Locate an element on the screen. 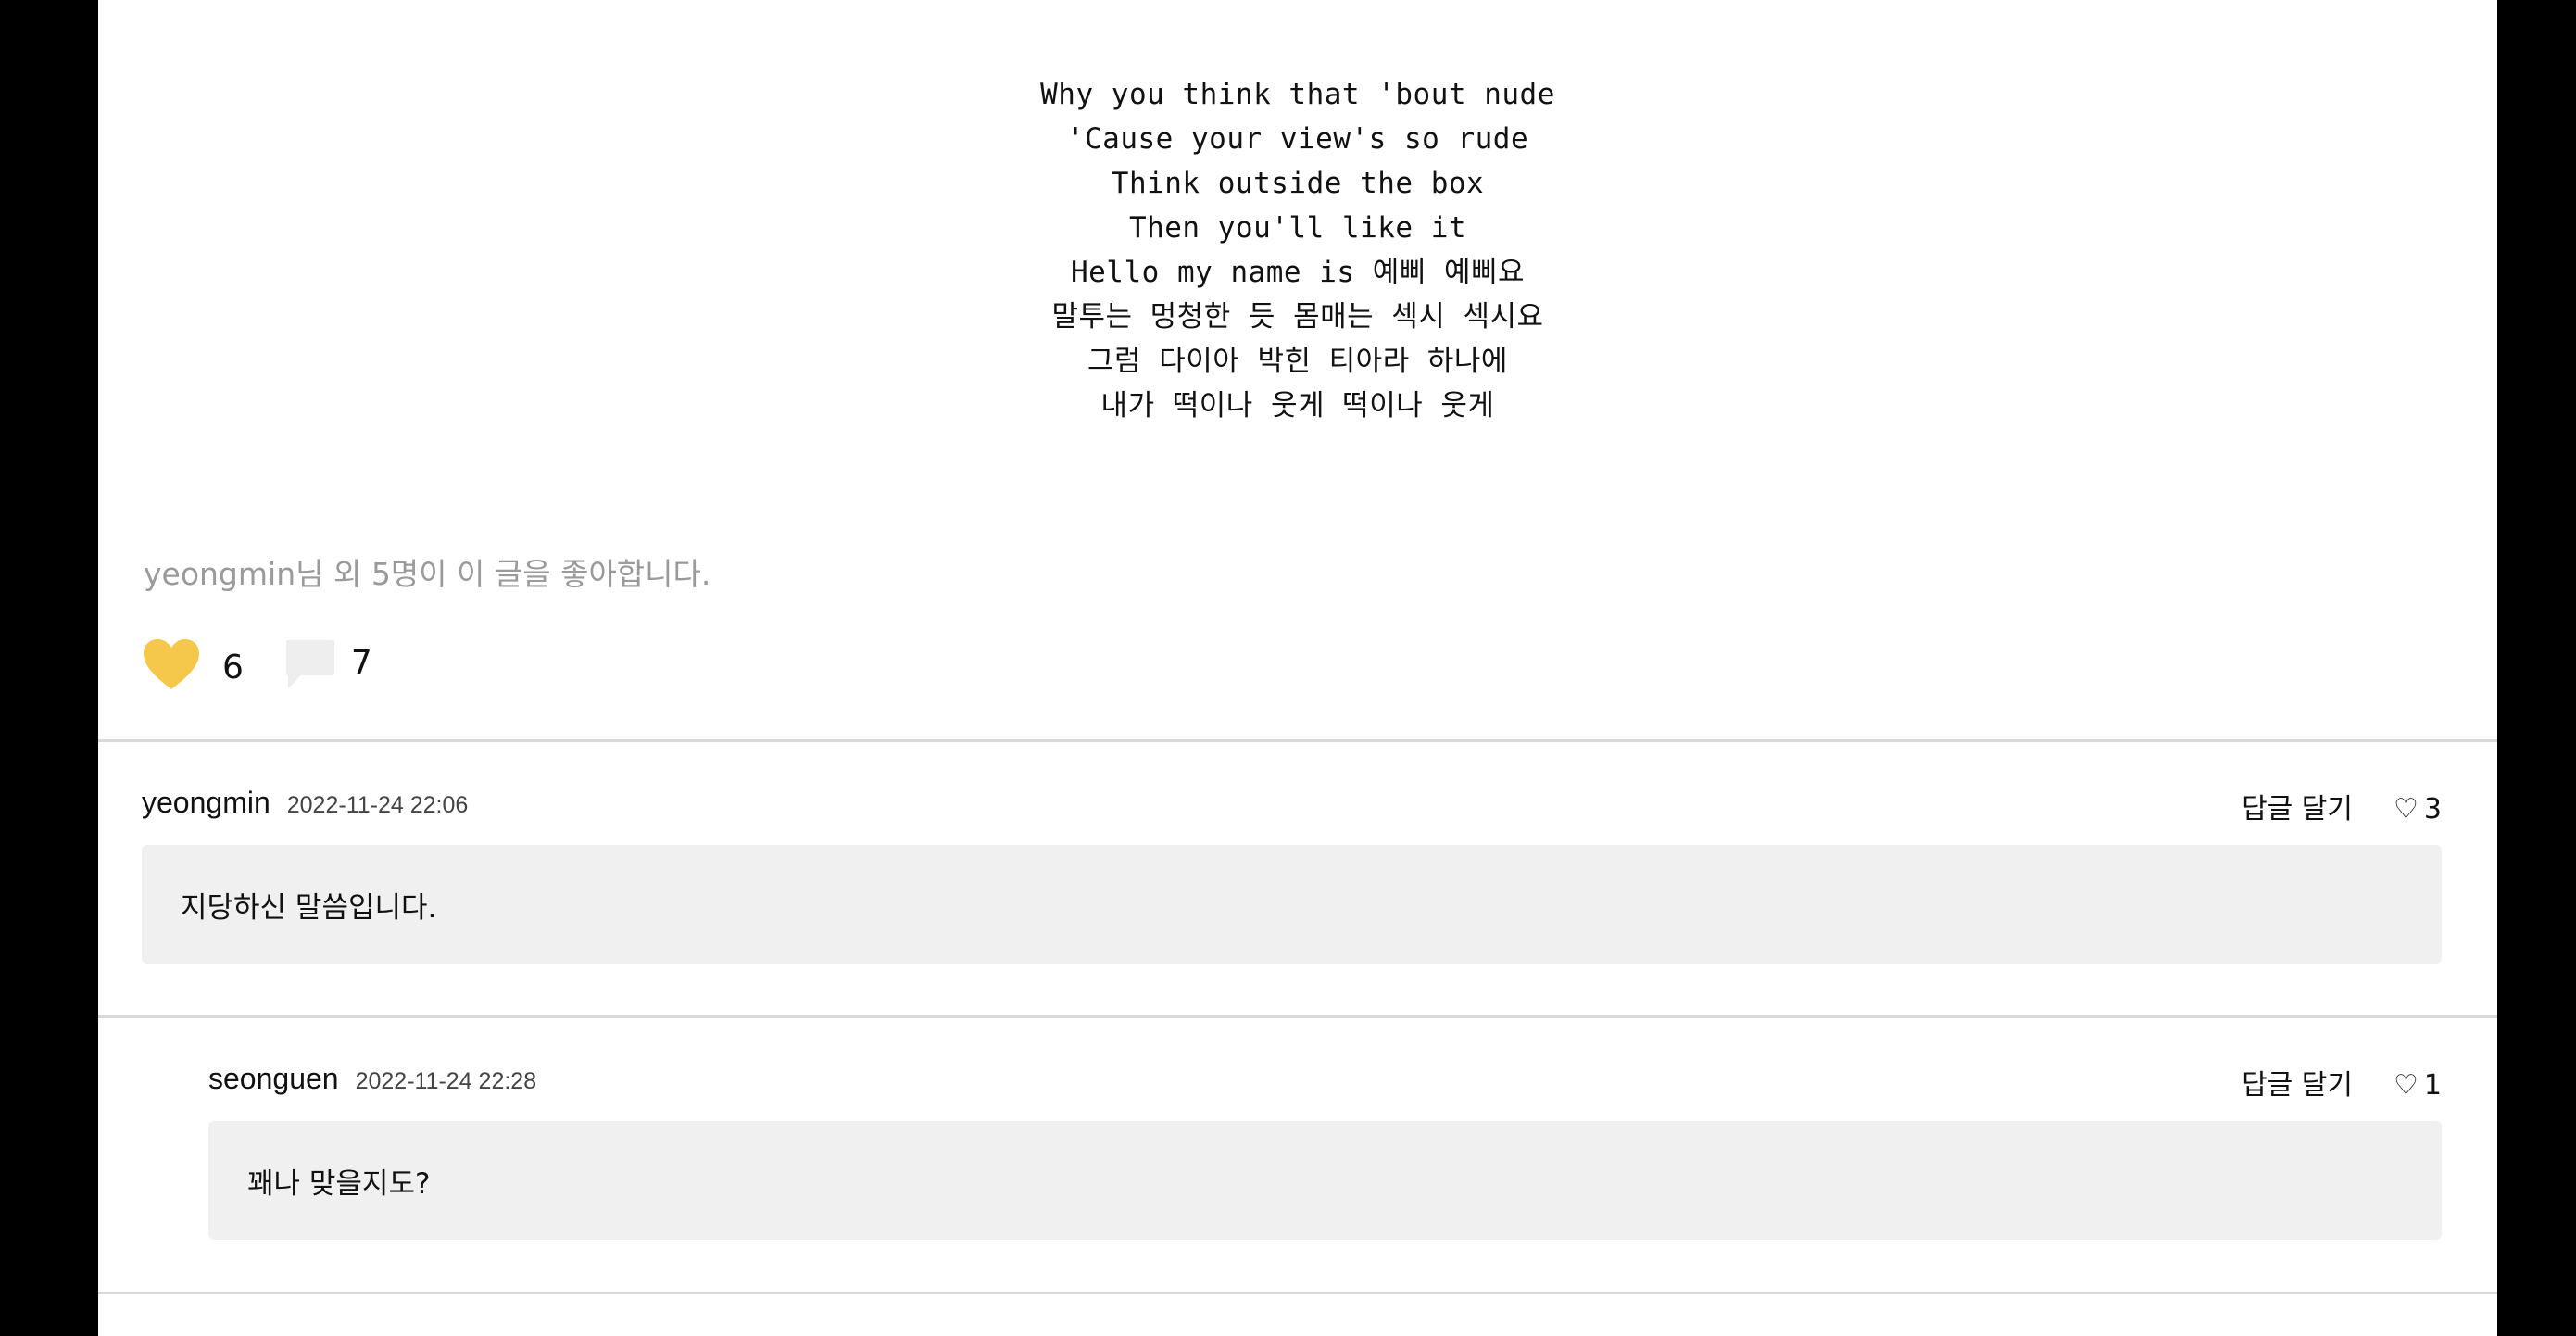 The height and width of the screenshot is (1336, 2576). speech-bubble-icon is located at coordinates (309, 664).